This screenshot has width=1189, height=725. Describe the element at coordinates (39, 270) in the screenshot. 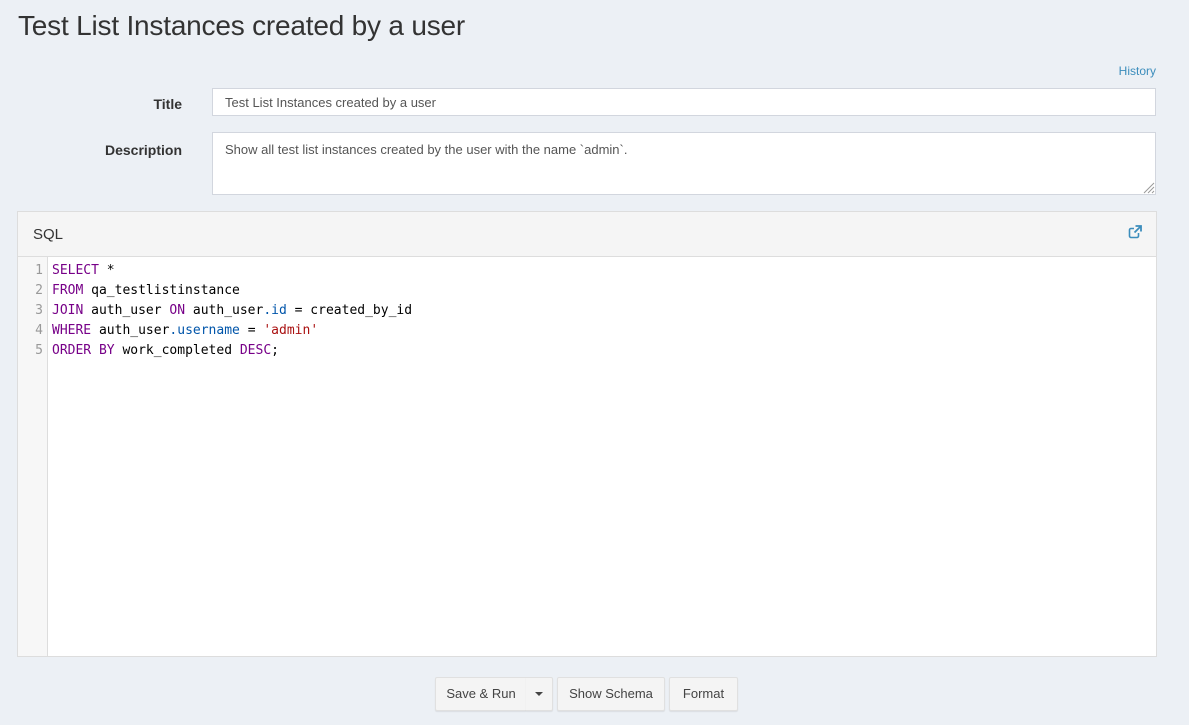

I see `line-number: 1` at that location.